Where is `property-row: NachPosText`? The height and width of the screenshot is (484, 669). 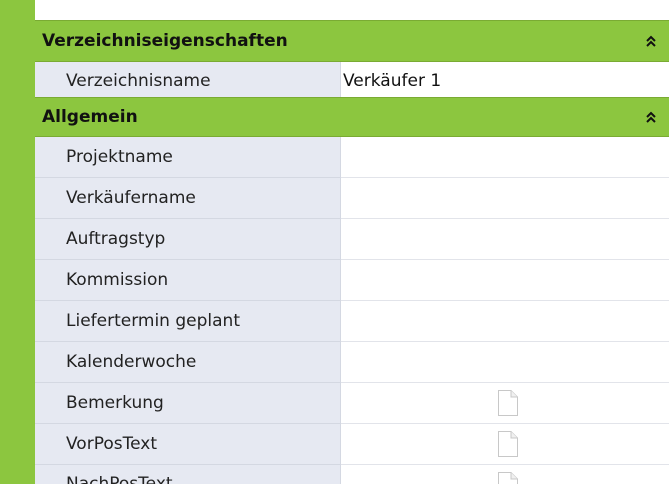 property-row: NachPosText is located at coordinates (352, 474).